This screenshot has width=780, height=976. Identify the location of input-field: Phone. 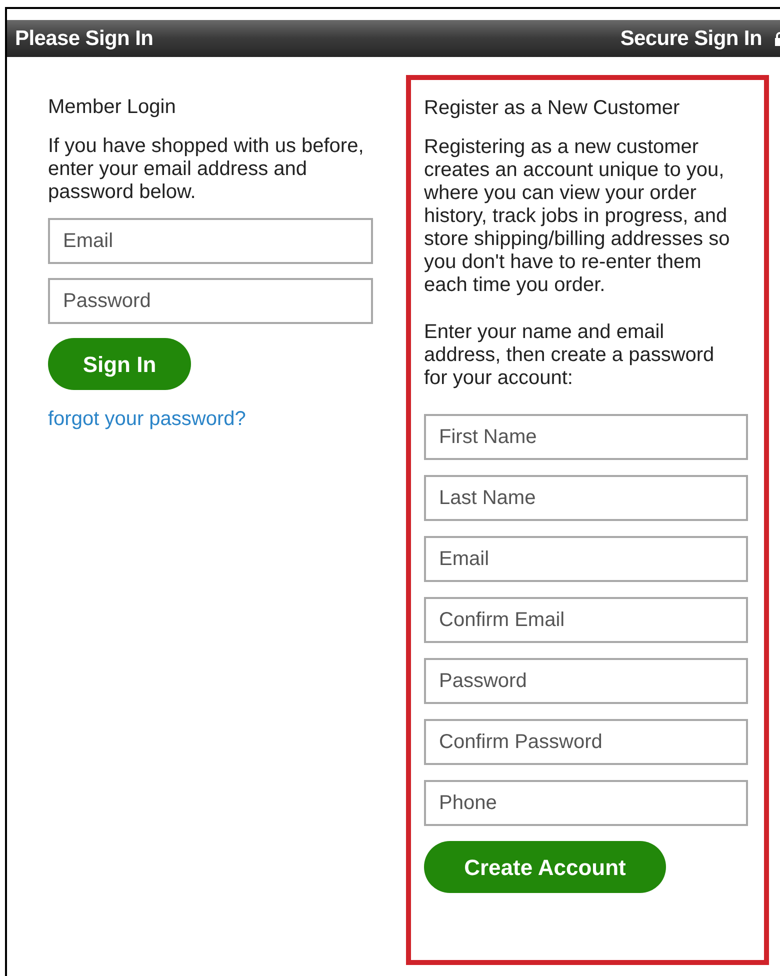
(586, 803).